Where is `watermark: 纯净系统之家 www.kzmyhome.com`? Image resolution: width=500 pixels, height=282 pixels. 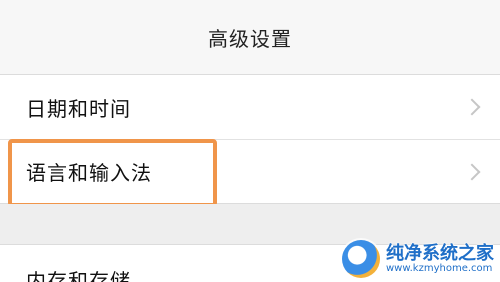 watermark: 纯净系统之家 www.kzmyhome.com is located at coordinates (418, 259).